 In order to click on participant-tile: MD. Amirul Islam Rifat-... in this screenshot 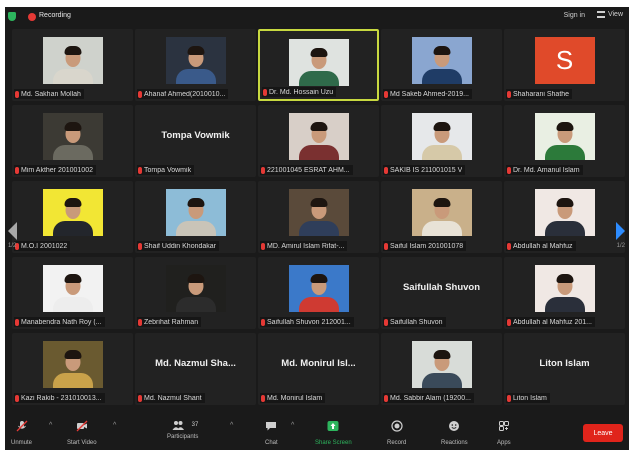, I will do `click(318, 217)`.